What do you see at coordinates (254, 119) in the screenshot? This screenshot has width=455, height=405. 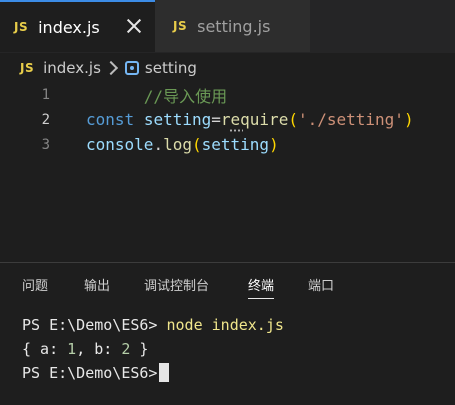 I see `code-function: require` at bounding box center [254, 119].